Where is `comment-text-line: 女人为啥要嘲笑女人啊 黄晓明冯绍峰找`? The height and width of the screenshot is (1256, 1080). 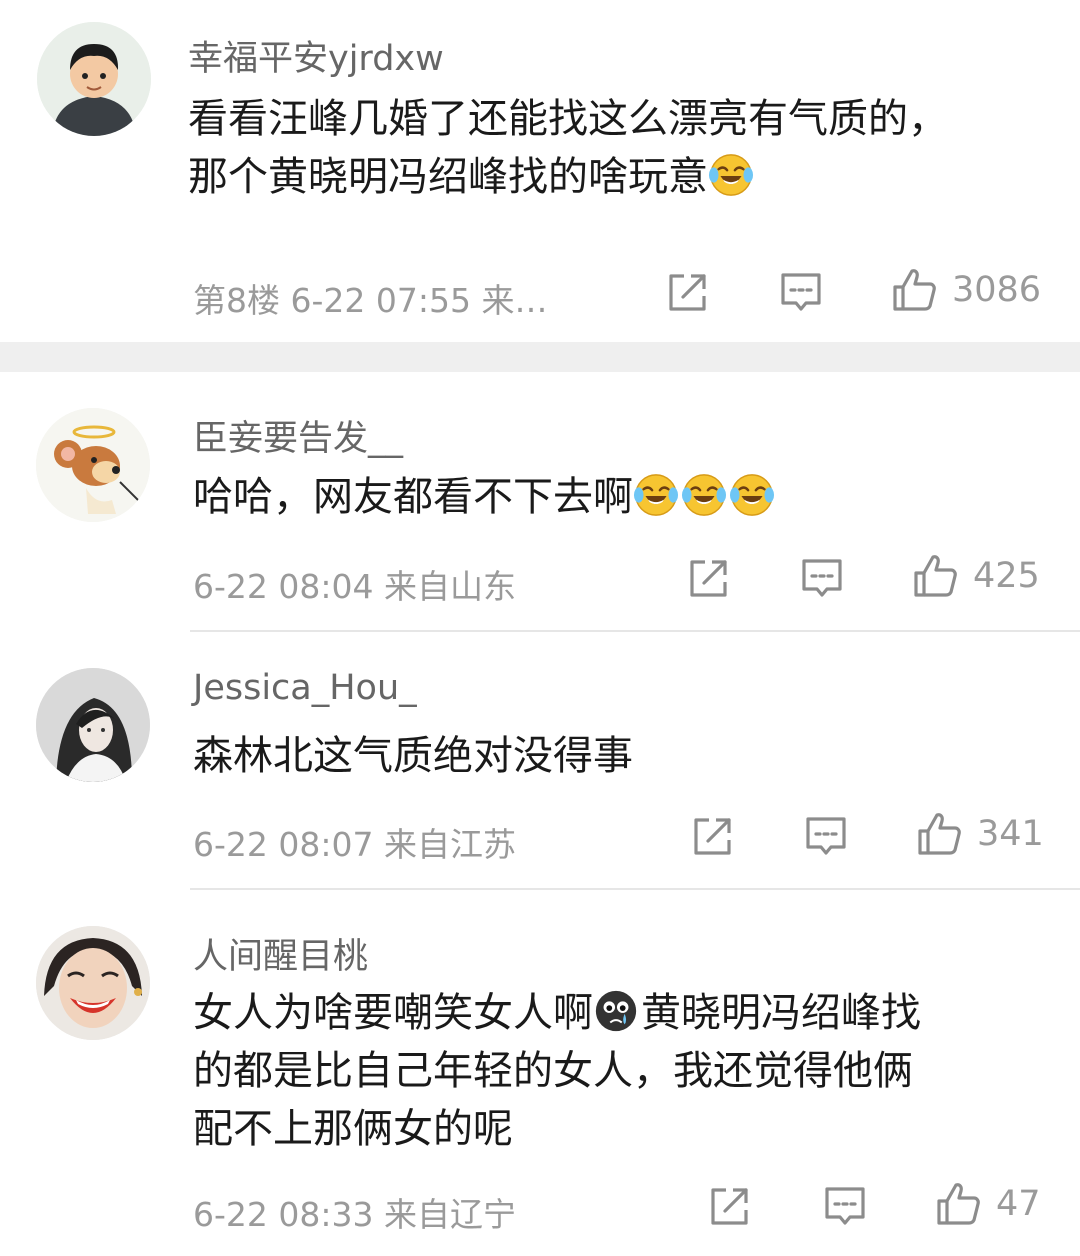 comment-text-line: 女人为啥要嘲笑女人啊 黄晓明冯绍峰找 is located at coordinates (618, 1013).